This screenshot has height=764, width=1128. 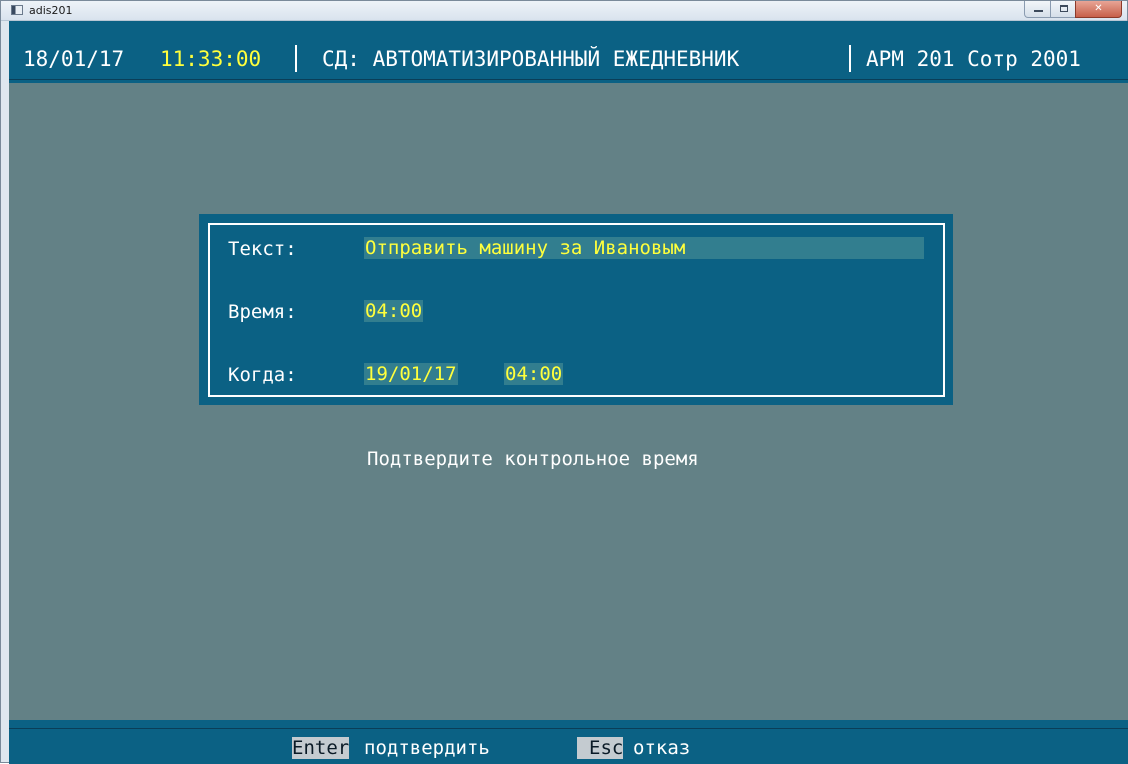 I want to click on when-time-field: 04:00, so click(x=534, y=374).